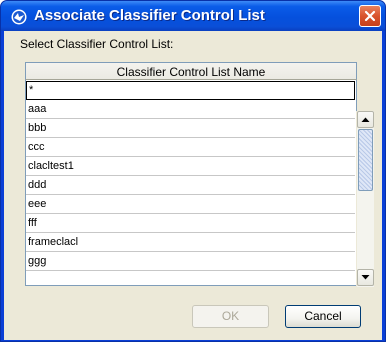 This screenshot has width=386, height=342. I want to click on table-row: ggg, so click(190, 261).